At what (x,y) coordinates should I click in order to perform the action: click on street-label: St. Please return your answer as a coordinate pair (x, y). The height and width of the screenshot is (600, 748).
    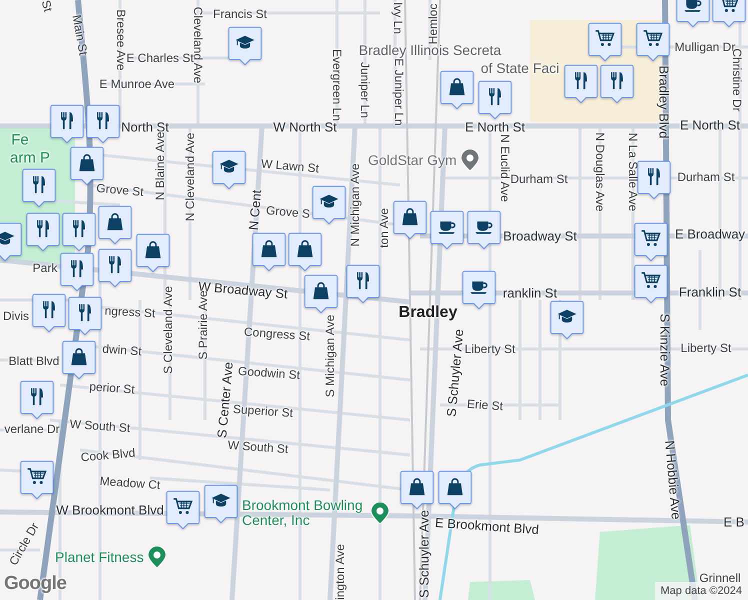
    Looking at the image, I should click on (47, 7).